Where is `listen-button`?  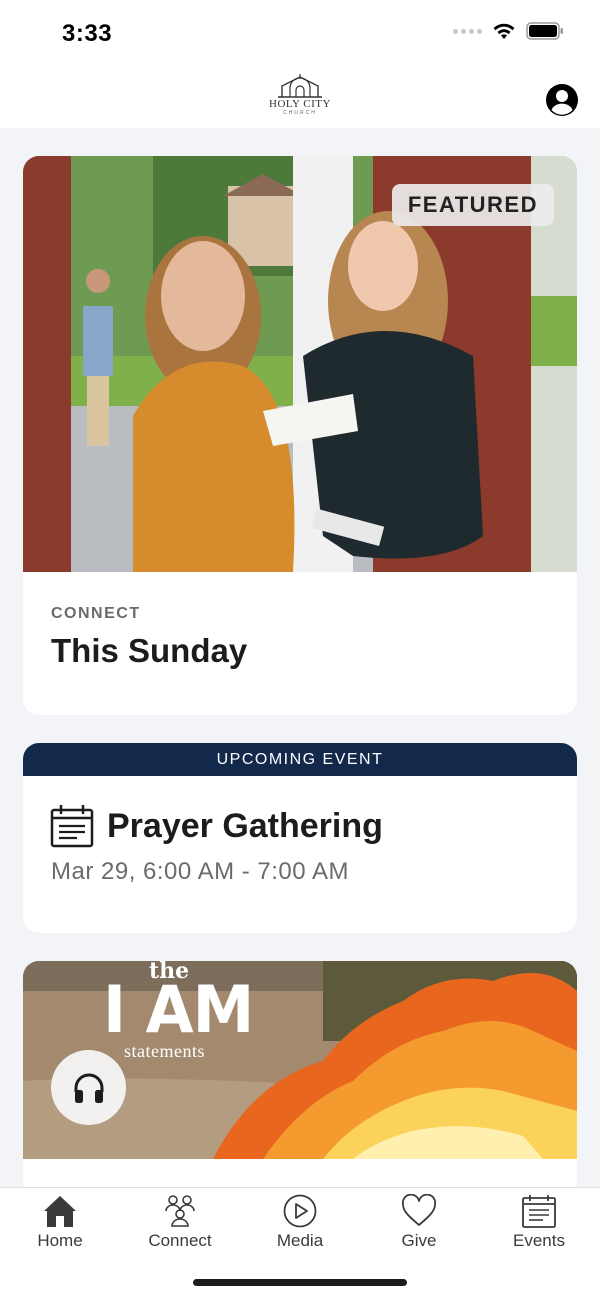 listen-button is located at coordinates (88, 1087).